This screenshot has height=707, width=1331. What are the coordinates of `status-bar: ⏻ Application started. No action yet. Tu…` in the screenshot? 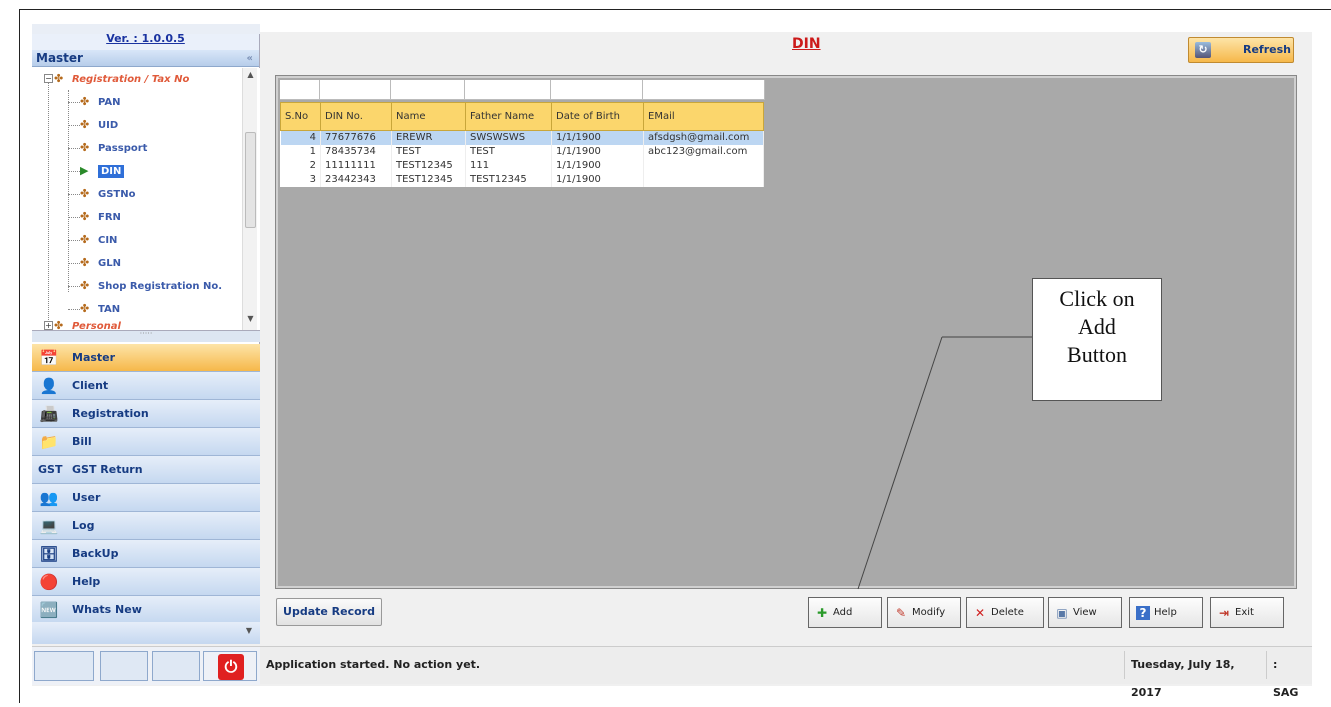 It's located at (672, 672).